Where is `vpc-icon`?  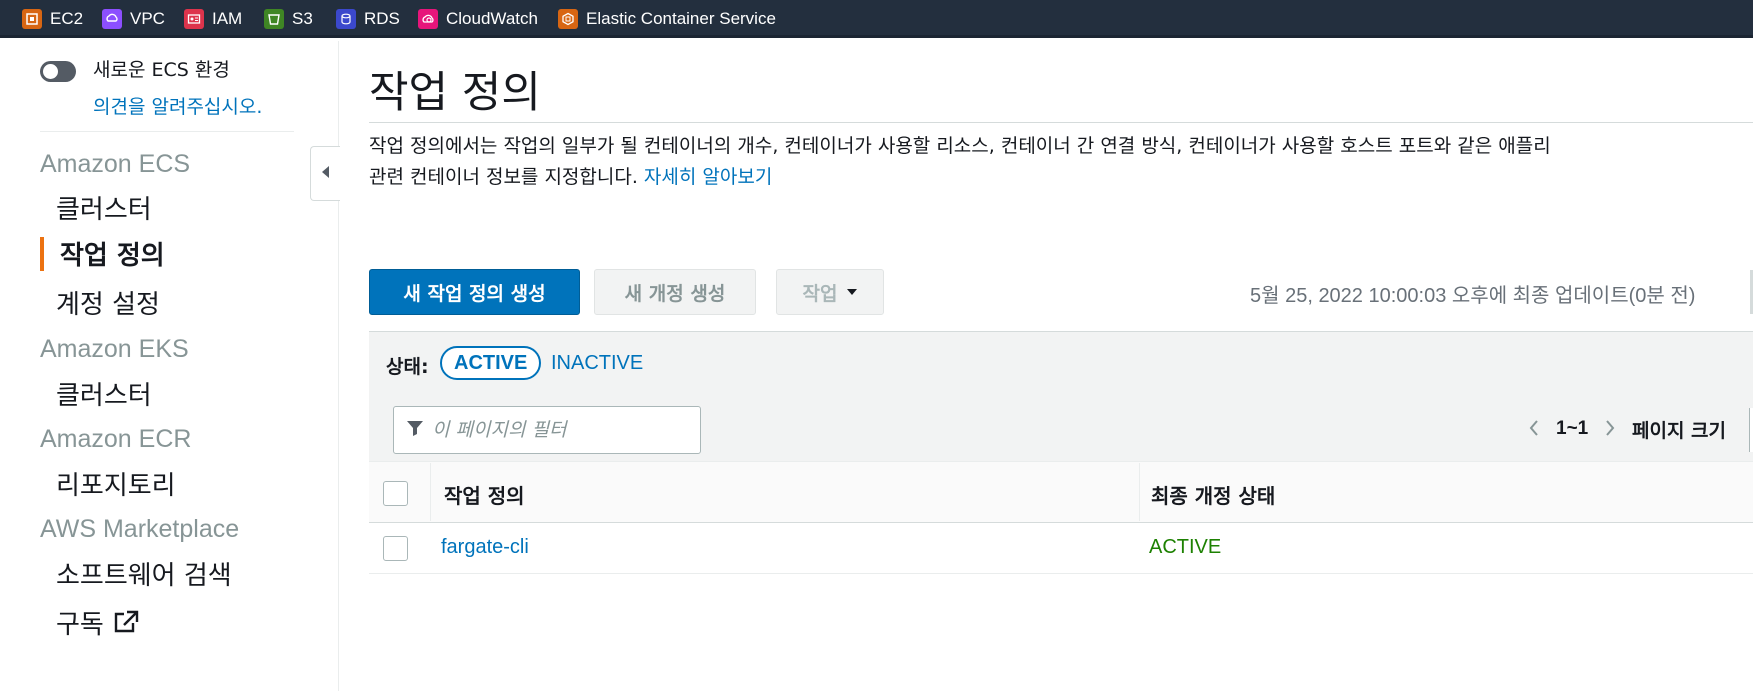
vpc-icon is located at coordinates (112, 19).